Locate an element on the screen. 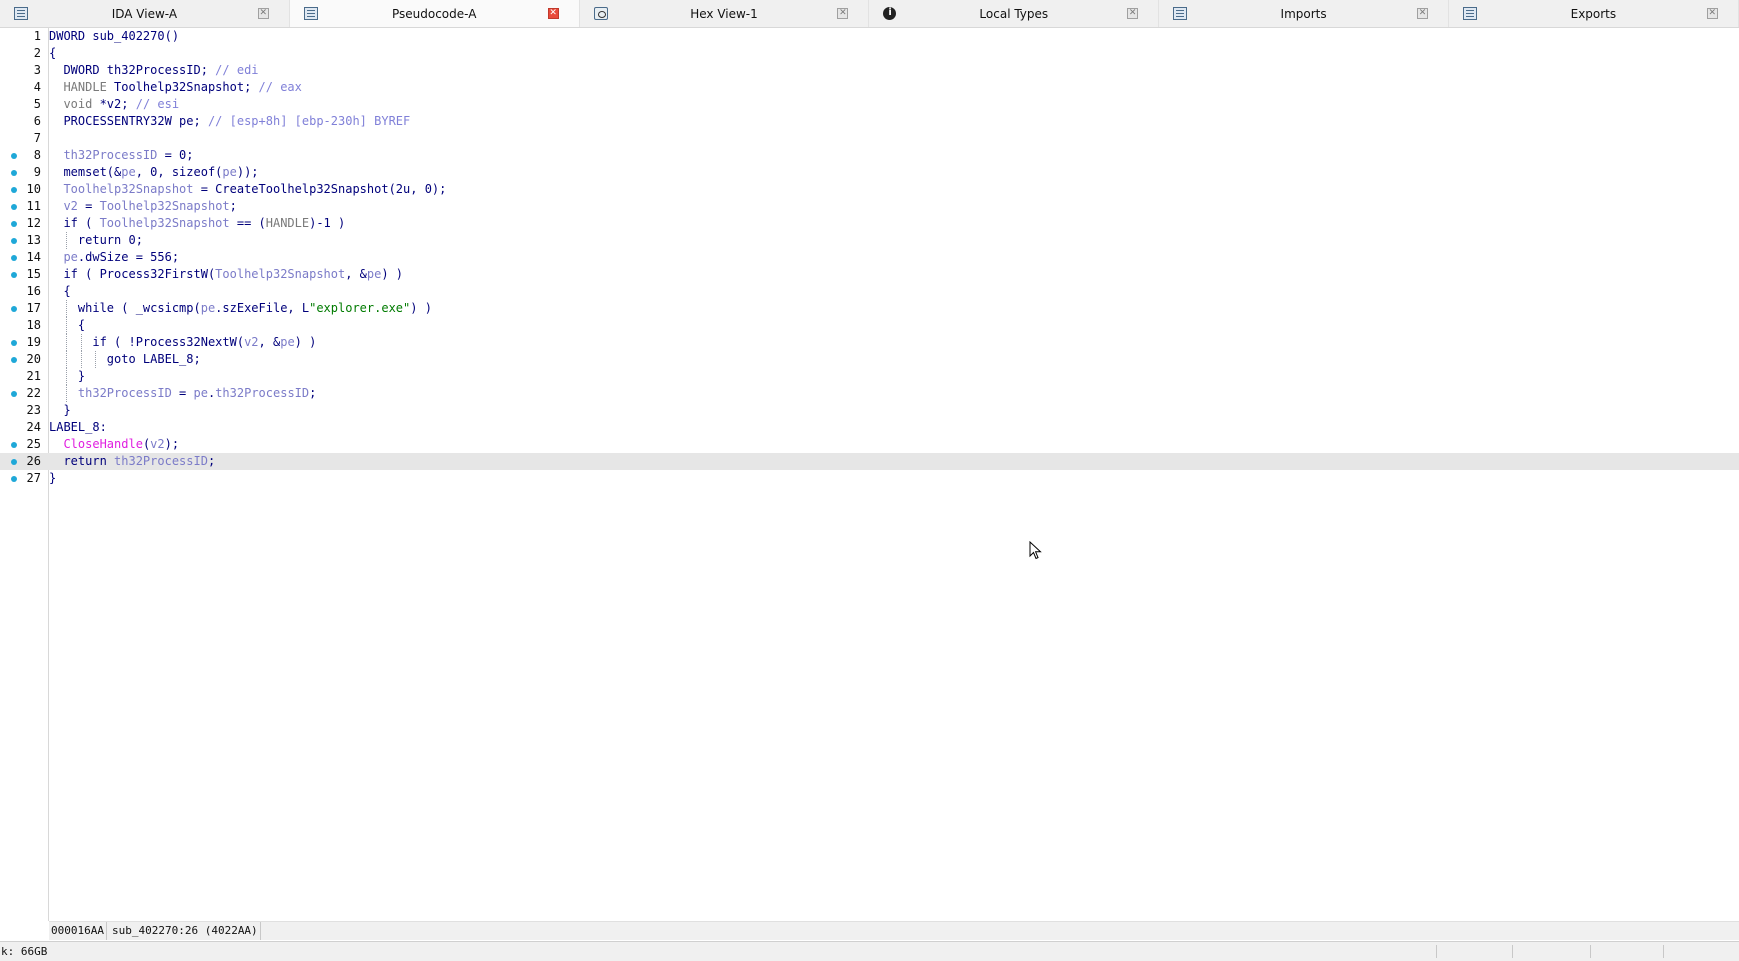  tab-label: Exports is located at coordinates (1593, 14).